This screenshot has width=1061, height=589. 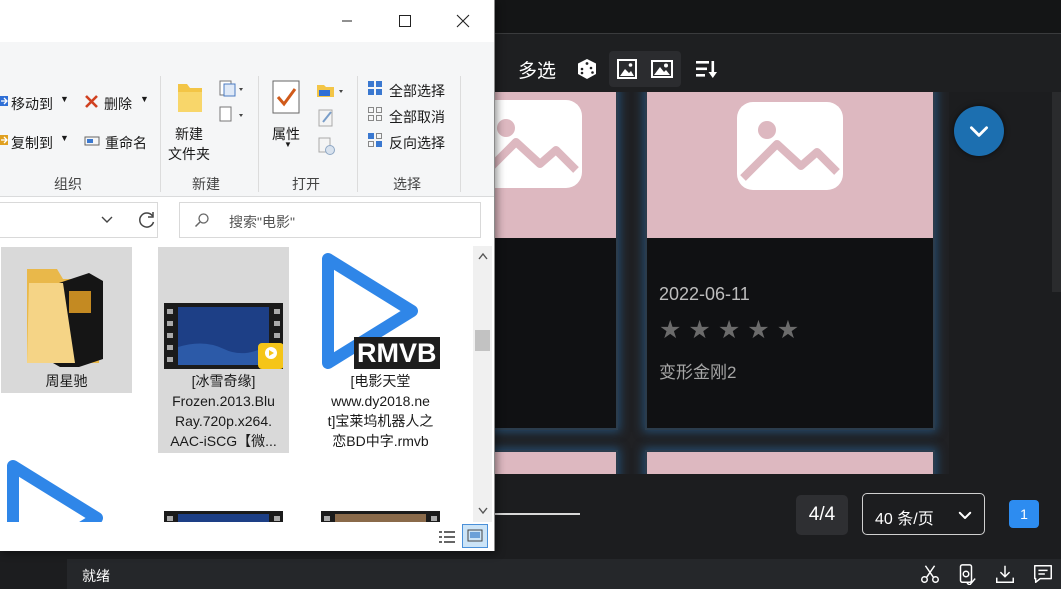 What do you see at coordinates (233, 115) in the screenshot?
I see `easy-access-icon` at bounding box center [233, 115].